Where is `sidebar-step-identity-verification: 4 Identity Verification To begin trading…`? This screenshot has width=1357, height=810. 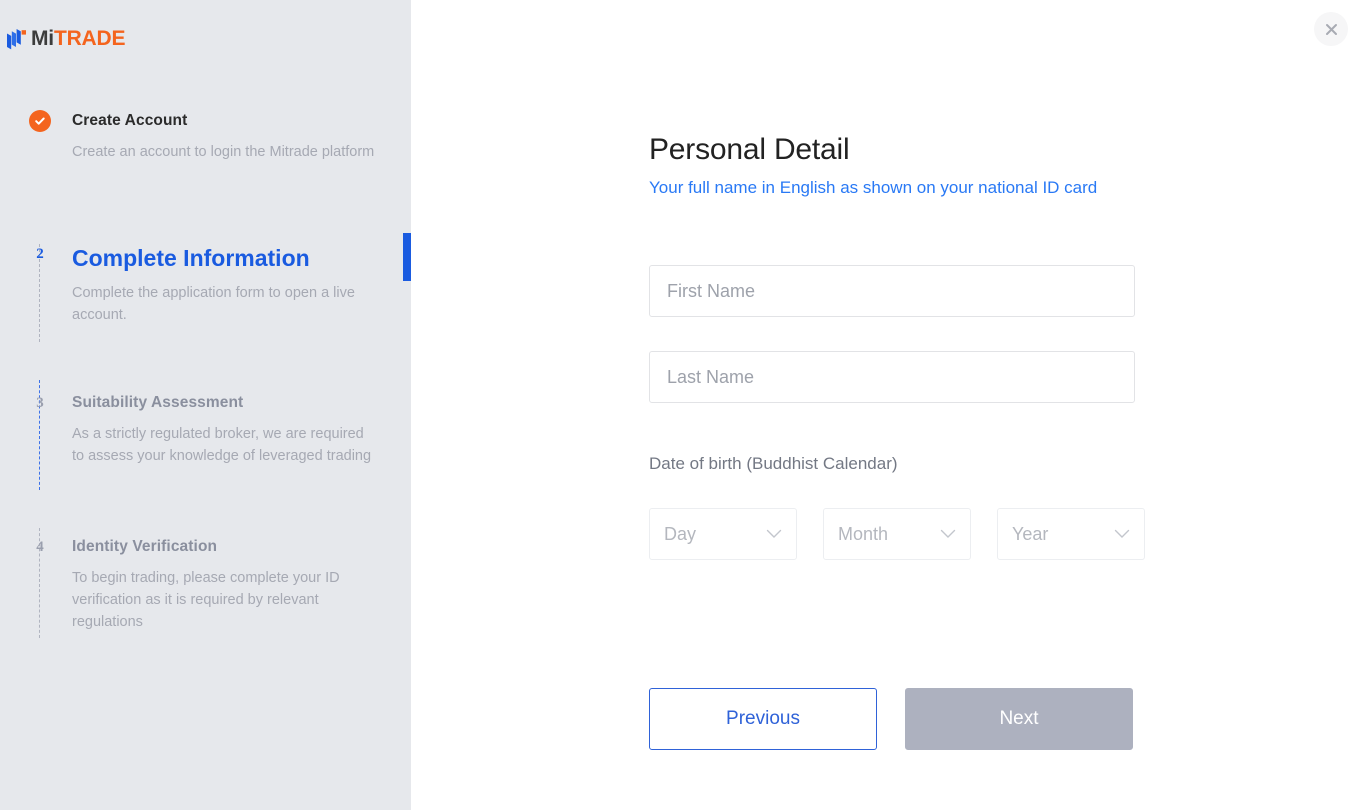 sidebar-step-identity-verification: 4 Identity Verification To begin trading… is located at coordinates (205, 584).